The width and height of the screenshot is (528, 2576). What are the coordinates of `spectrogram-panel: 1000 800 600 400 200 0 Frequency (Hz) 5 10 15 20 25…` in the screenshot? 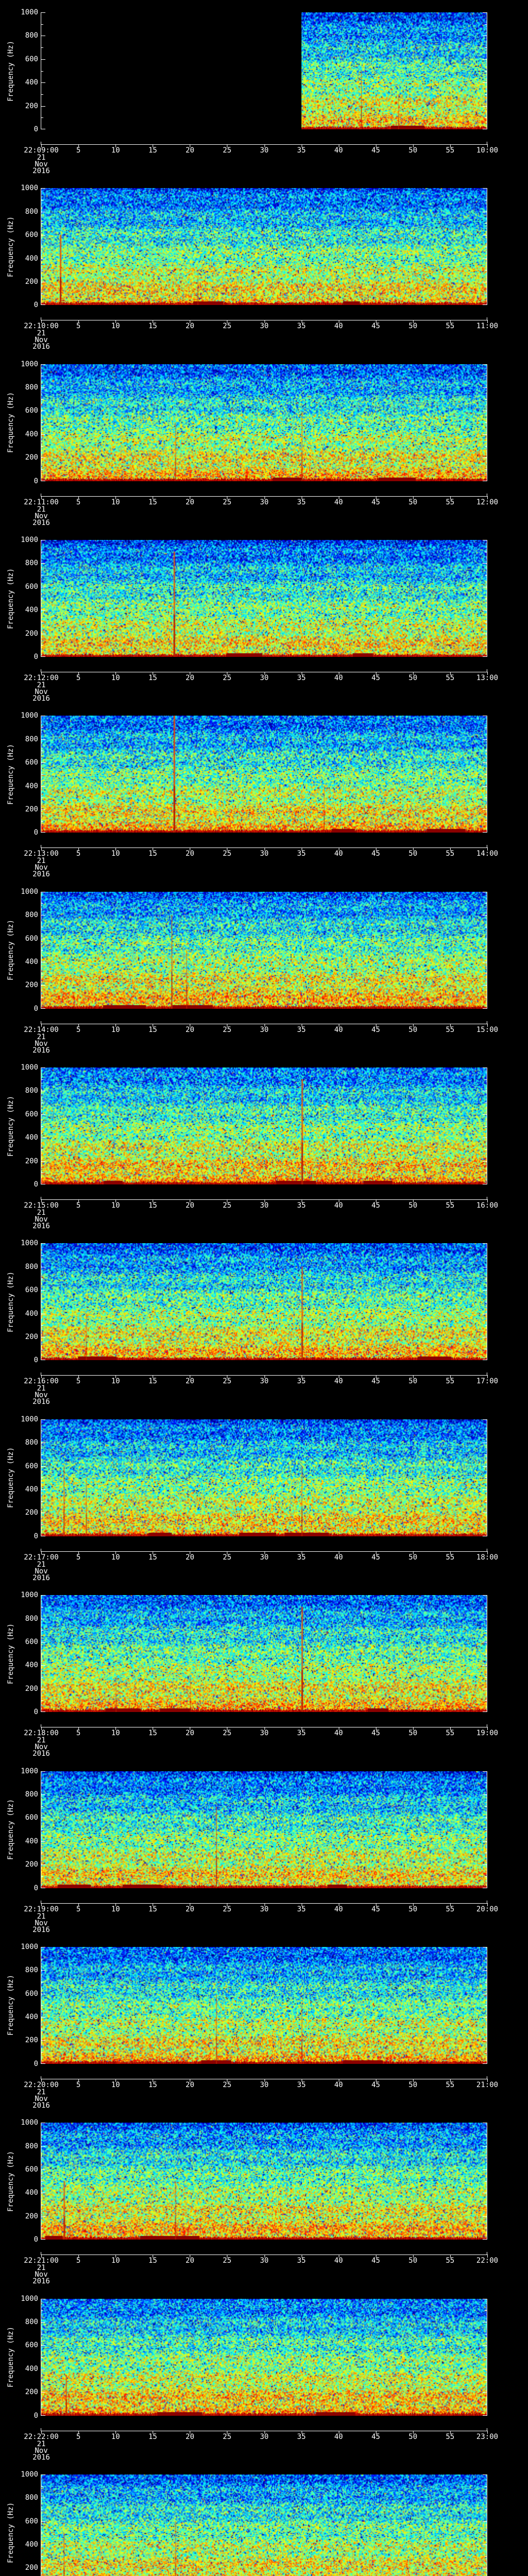 It's located at (264, 1154).